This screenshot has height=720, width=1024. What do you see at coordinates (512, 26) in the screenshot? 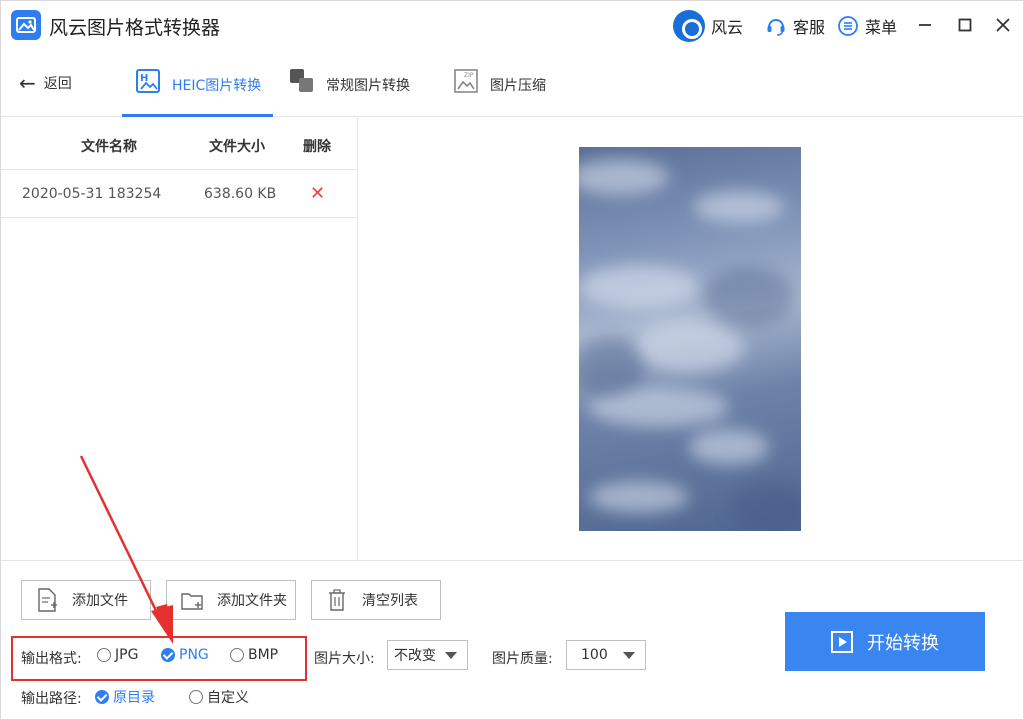
I see `title-bar: 风云图片格式转换器 风云 客服 菜单` at bounding box center [512, 26].